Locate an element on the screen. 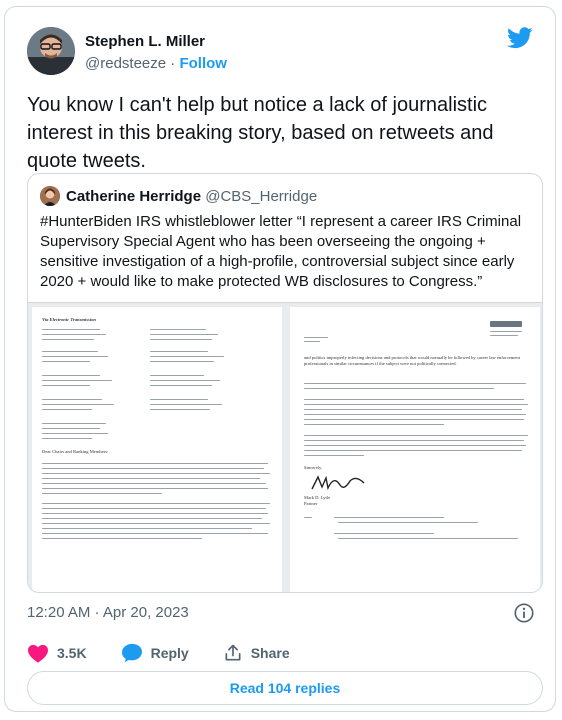  twitter-logo-icon is located at coordinates (520, 38).